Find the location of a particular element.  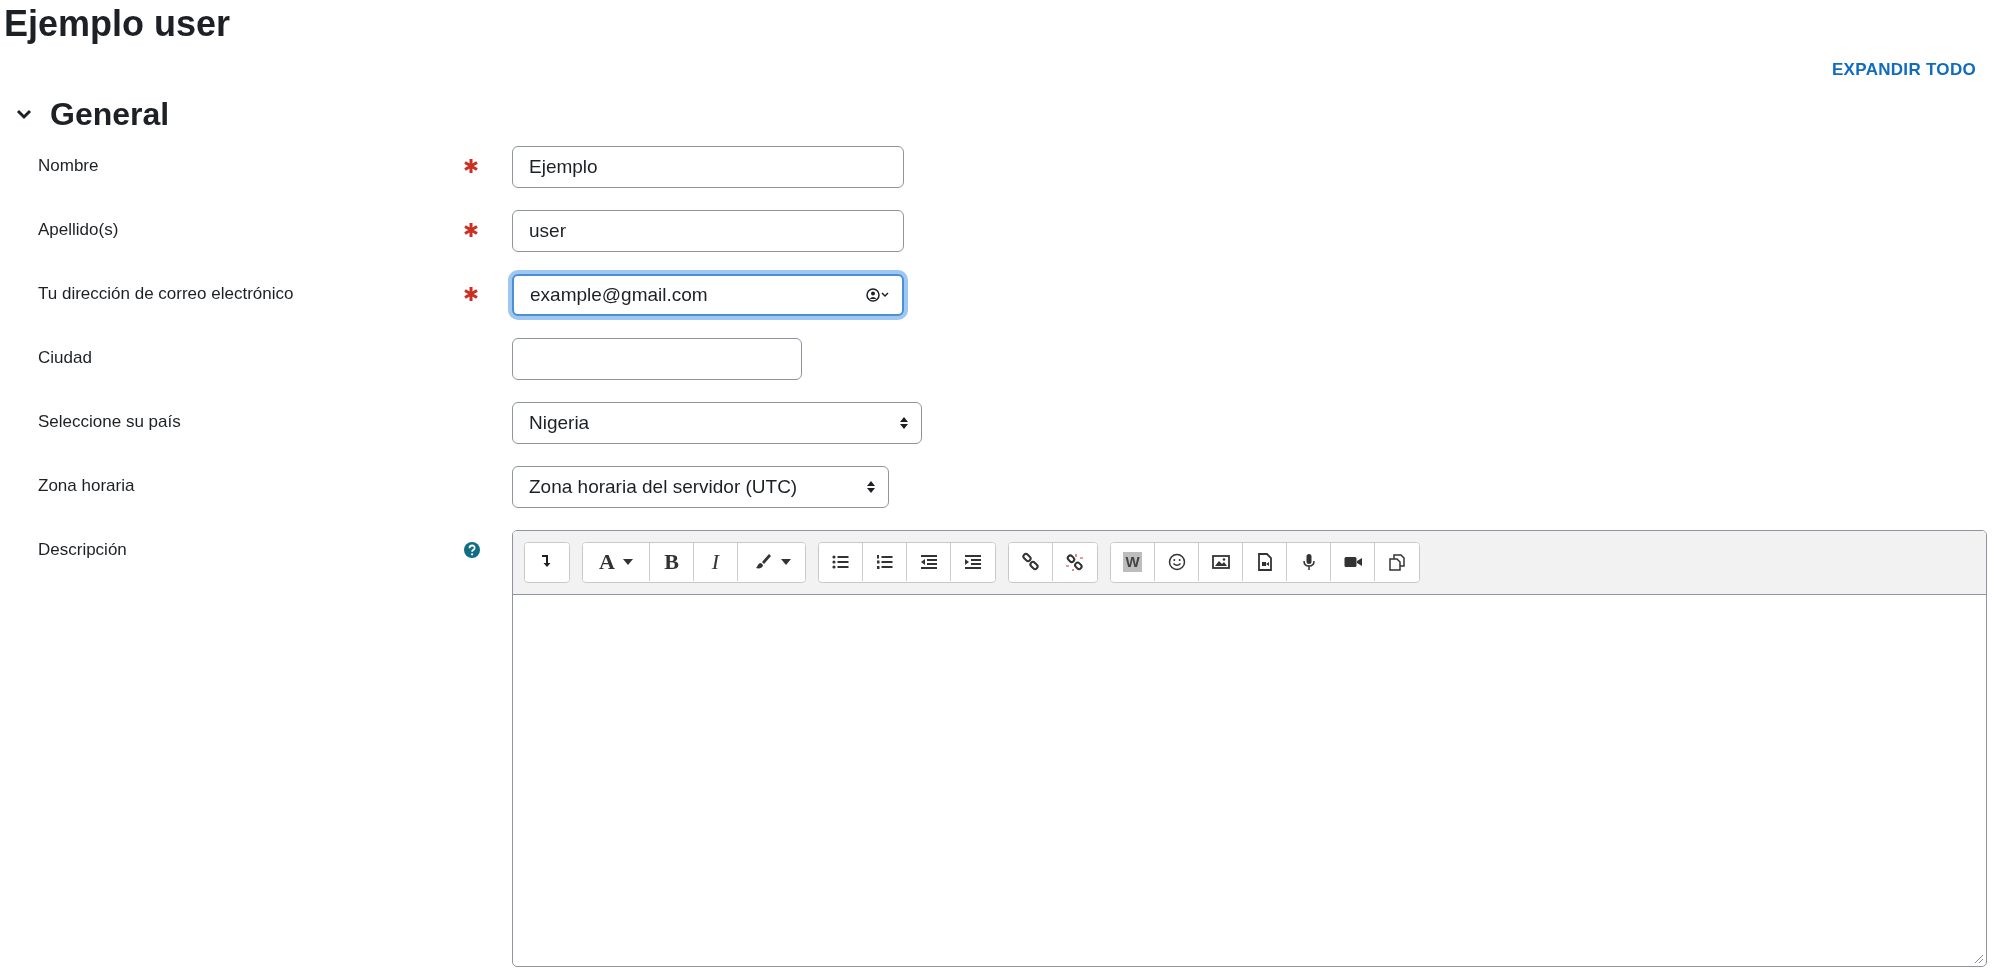

dropdown-select: Zona horaria del servidor (UTC) is located at coordinates (700, 487).